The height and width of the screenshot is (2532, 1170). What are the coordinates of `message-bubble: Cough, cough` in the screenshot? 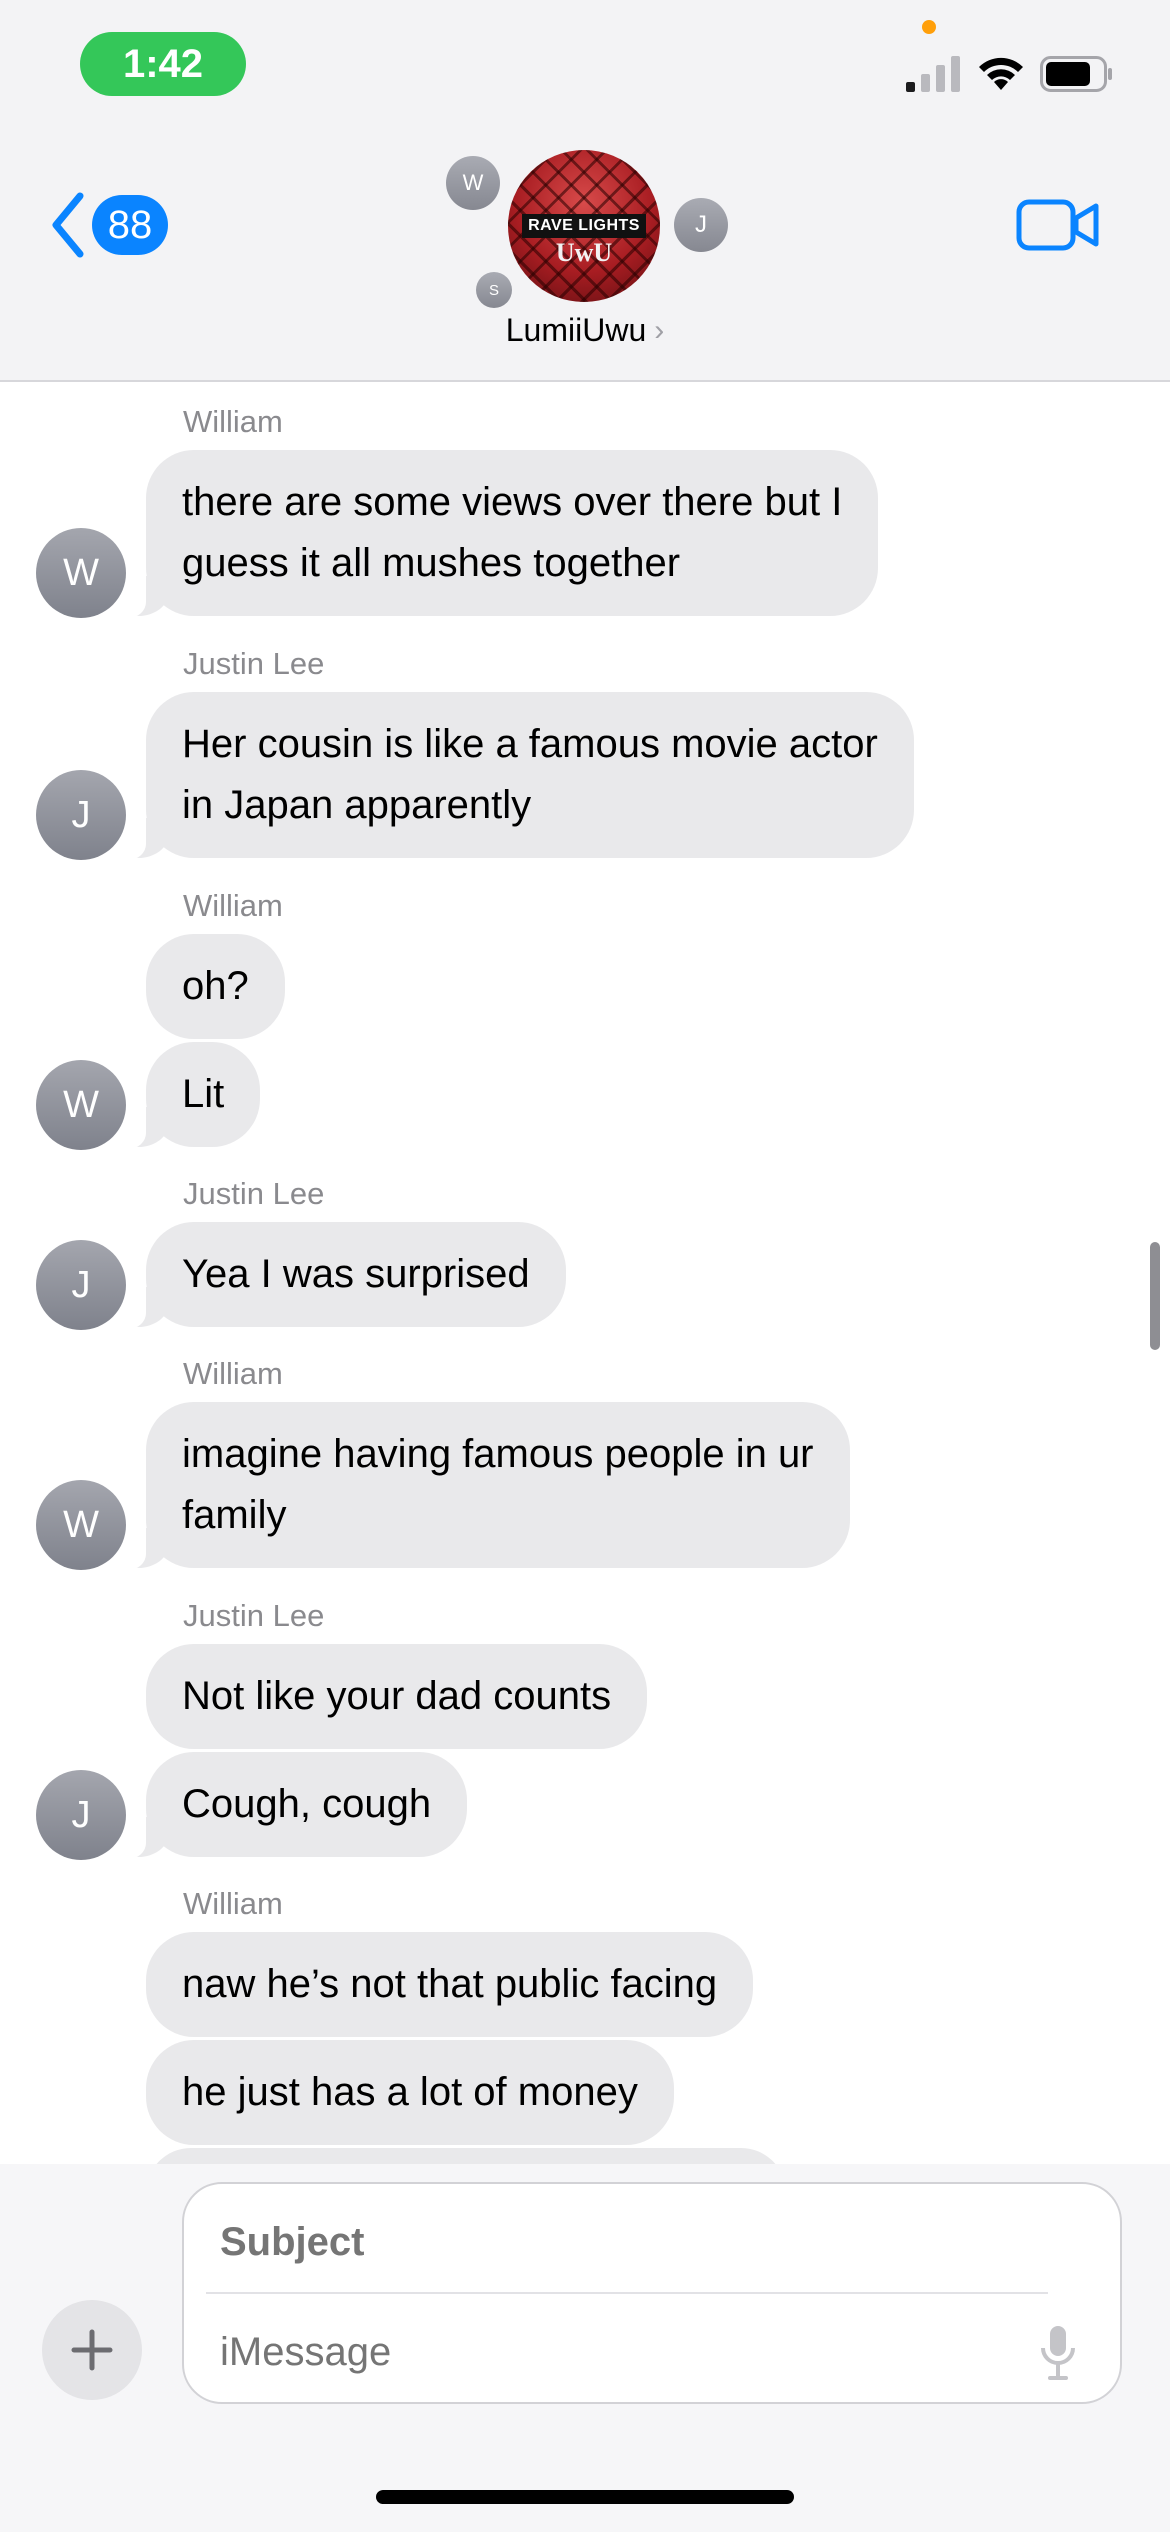 It's located at (292, 1805).